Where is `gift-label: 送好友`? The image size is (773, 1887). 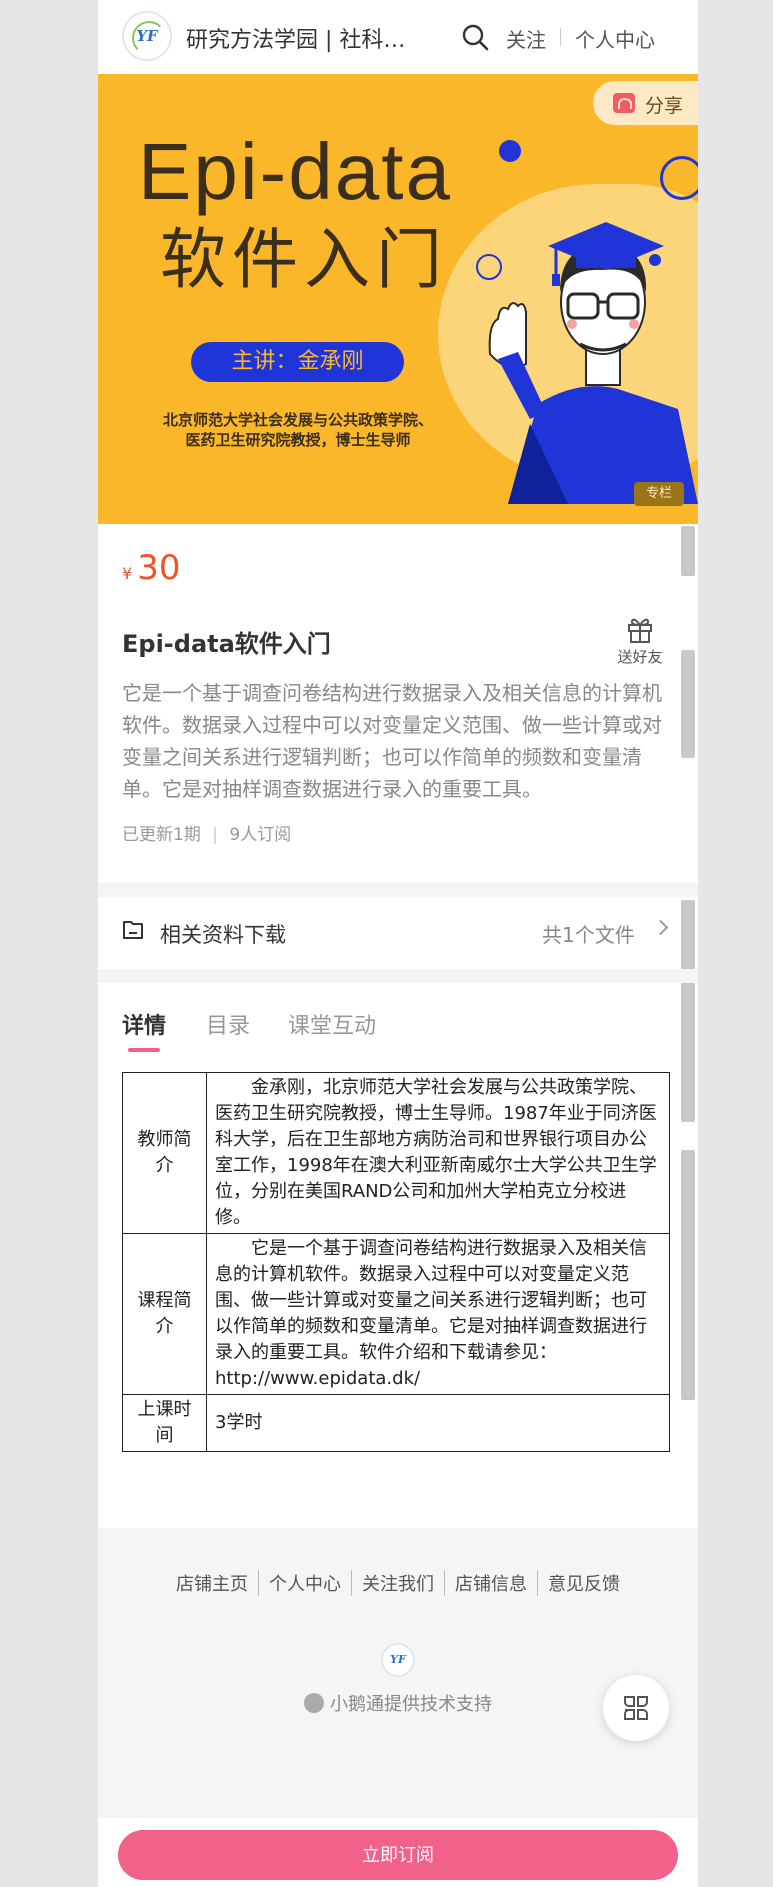
gift-label: 送好友 is located at coordinates (640, 657).